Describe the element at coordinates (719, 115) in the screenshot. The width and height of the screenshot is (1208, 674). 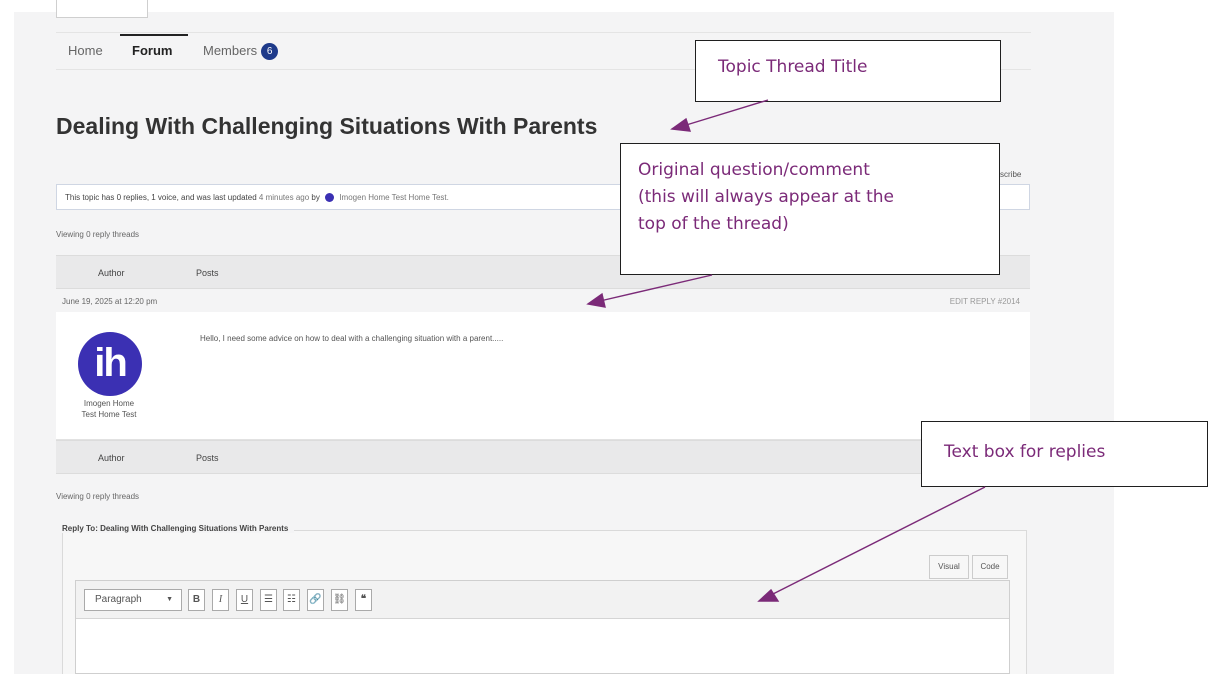
I see `arrow-to-title` at that location.